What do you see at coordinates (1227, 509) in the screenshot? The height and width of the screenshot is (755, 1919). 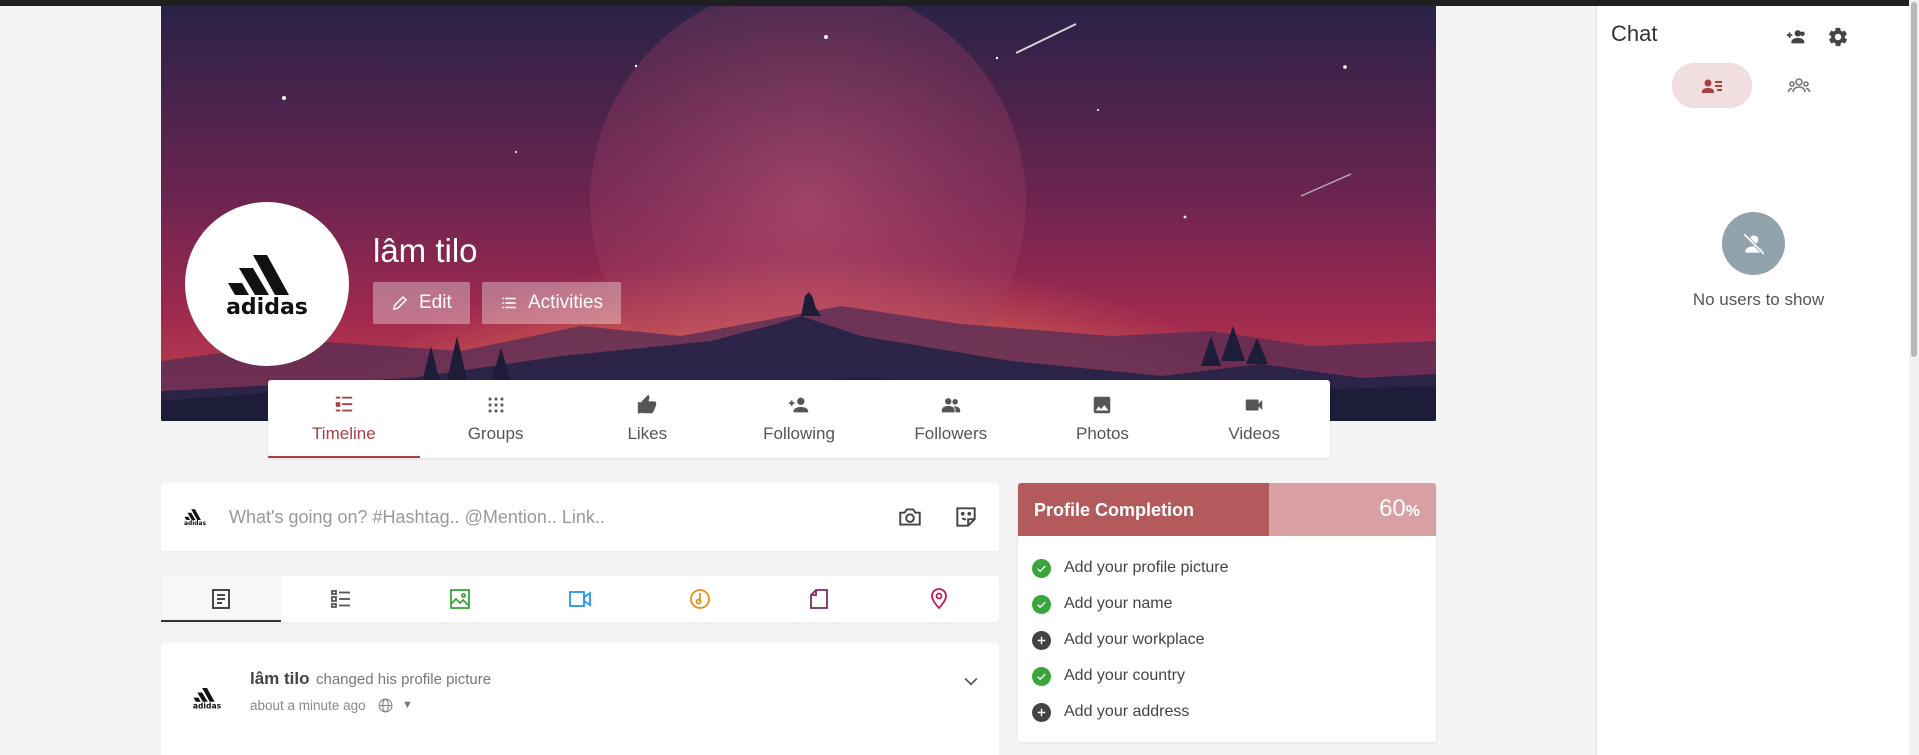 I see `completion-progress-bar: Profile Completion 60%` at bounding box center [1227, 509].